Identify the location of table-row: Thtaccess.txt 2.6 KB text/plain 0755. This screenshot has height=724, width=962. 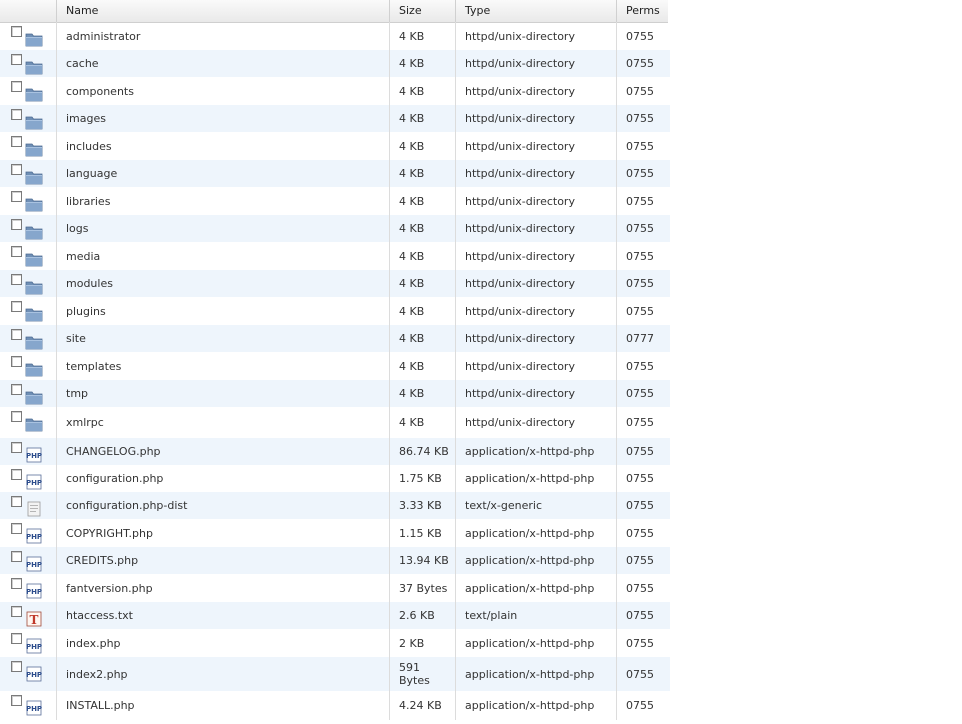
(335, 615).